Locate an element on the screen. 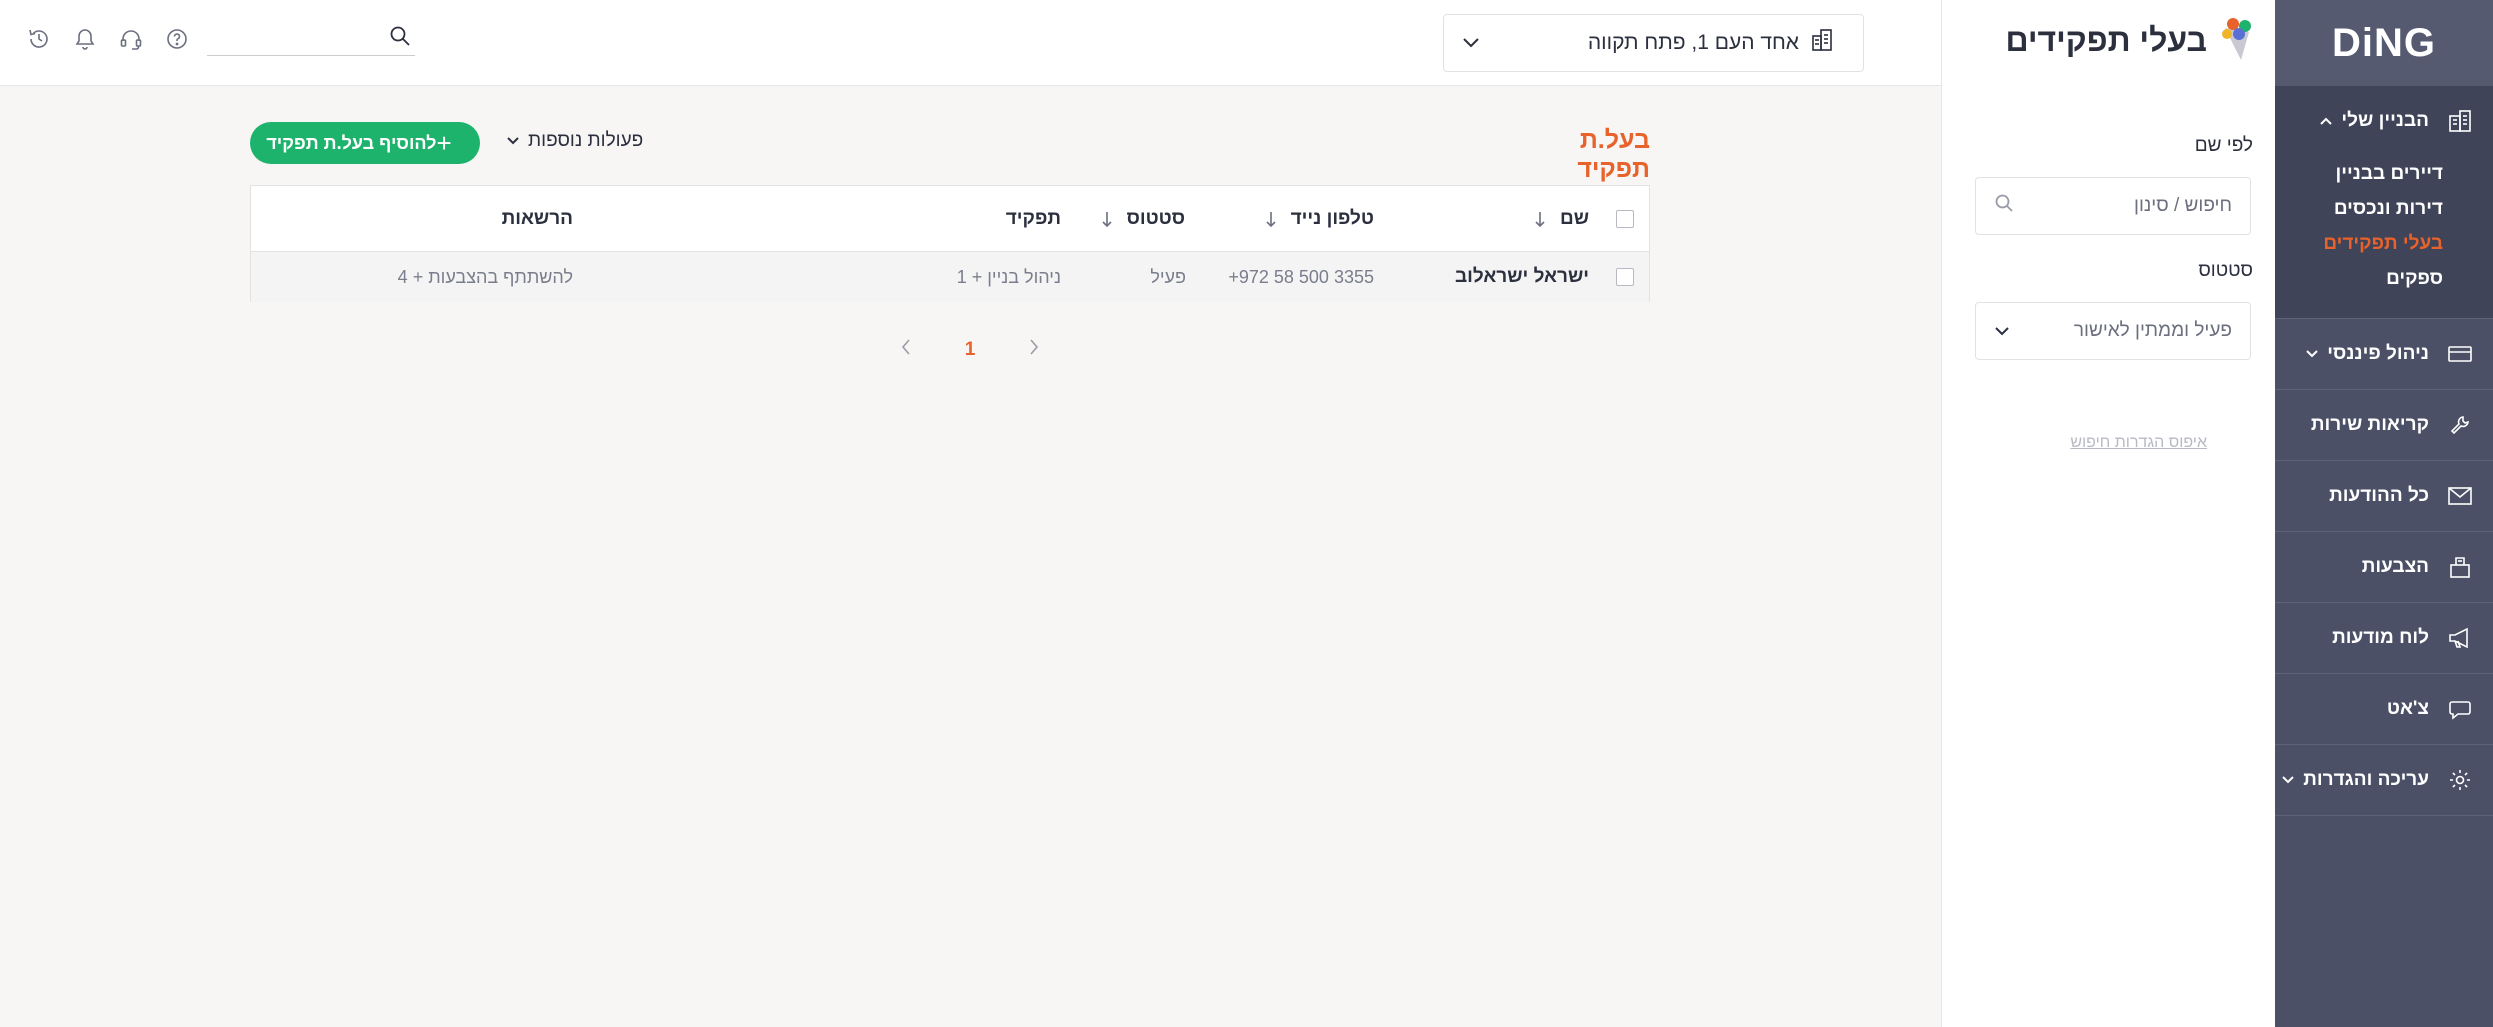  sidebar-item-messages: כל ההודעות is located at coordinates (2384, 496).